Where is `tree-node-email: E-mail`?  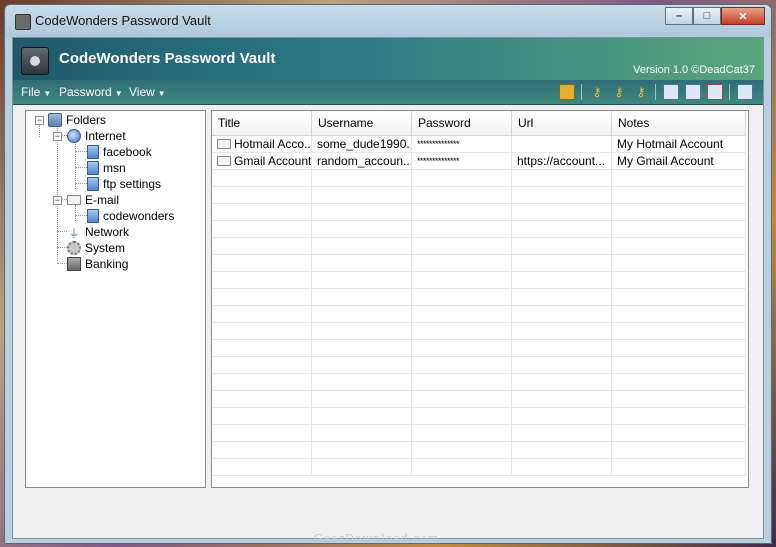
tree-node-email: E-mail is located at coordinates (93, 200).